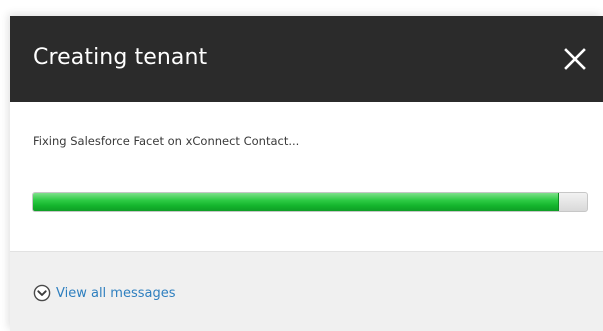 This screenshot has width=603, height=331. I want to click on view-all-messages-label: View all messages, so click(116, 293).